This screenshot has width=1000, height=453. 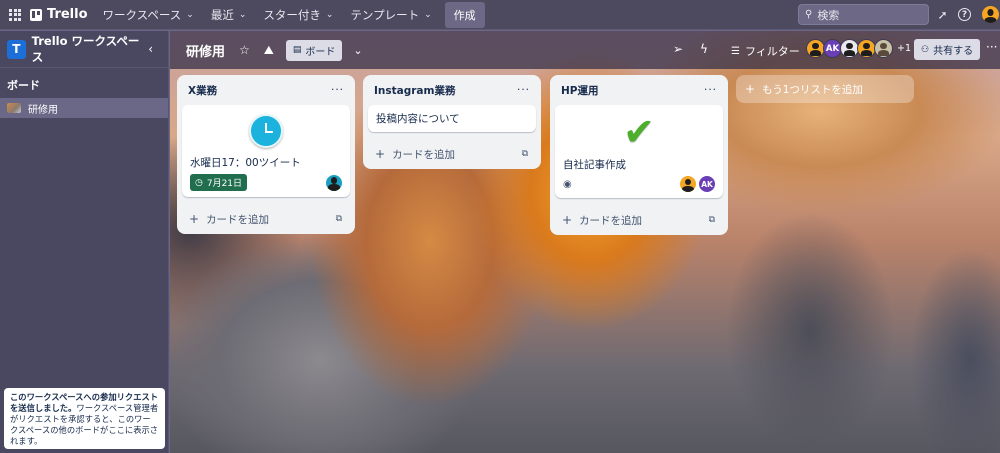 What do you see at coordinates (15, 14) in the screenshot?
I see `apps-grid-icon` at bounding box center [15, 14].